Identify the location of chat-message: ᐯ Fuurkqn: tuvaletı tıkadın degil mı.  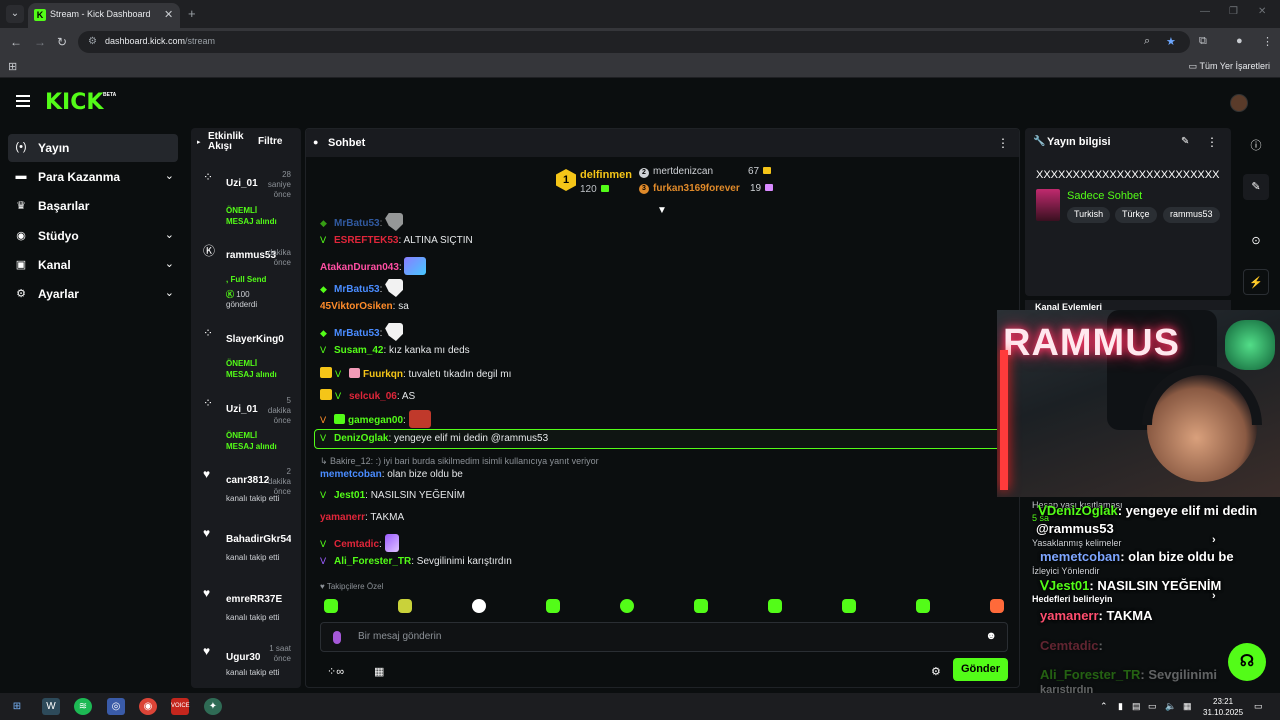
(415, 373).